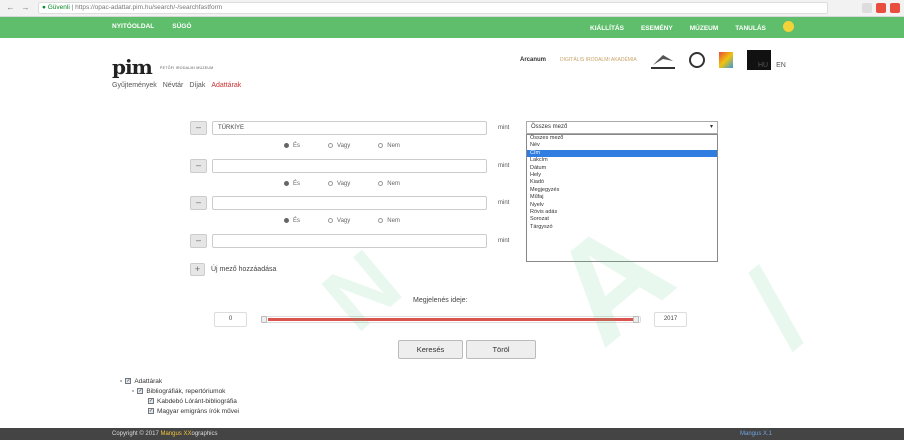 The height and width of the screenshot is (440, 904). I want to click on field-option: Lakcím, so click(622, 160).